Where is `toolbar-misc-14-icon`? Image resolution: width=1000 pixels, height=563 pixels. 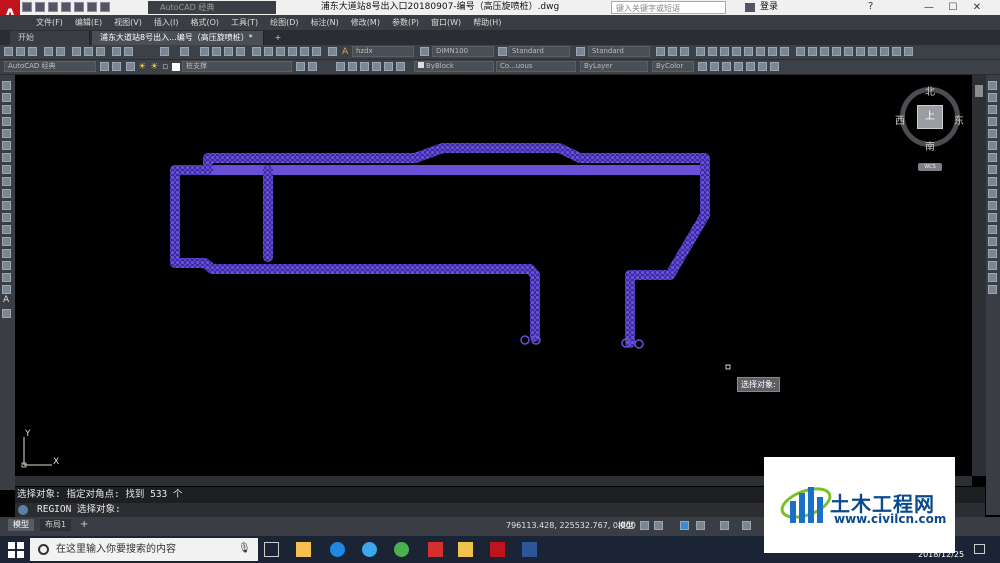
toolbar-misc-14-icon is located at coordinates (824, 51).